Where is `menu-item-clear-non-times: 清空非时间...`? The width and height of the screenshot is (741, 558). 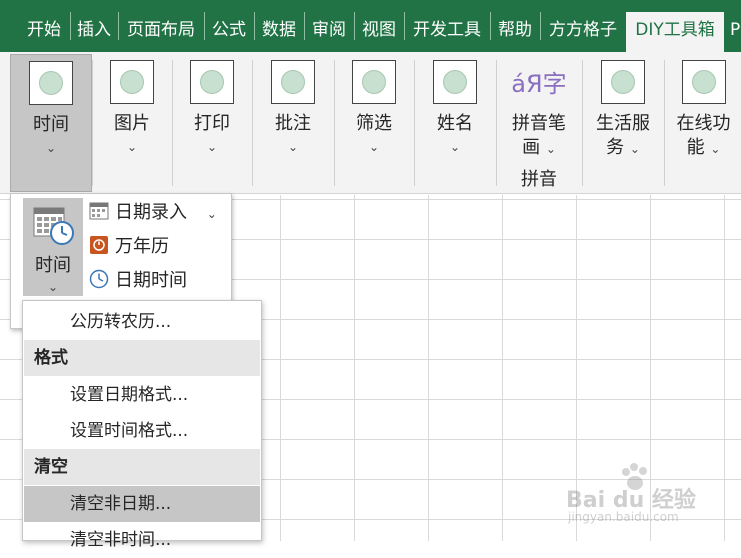
menu-item-clear-non-times: 清空非时间... is located at coordinates (142, 540).